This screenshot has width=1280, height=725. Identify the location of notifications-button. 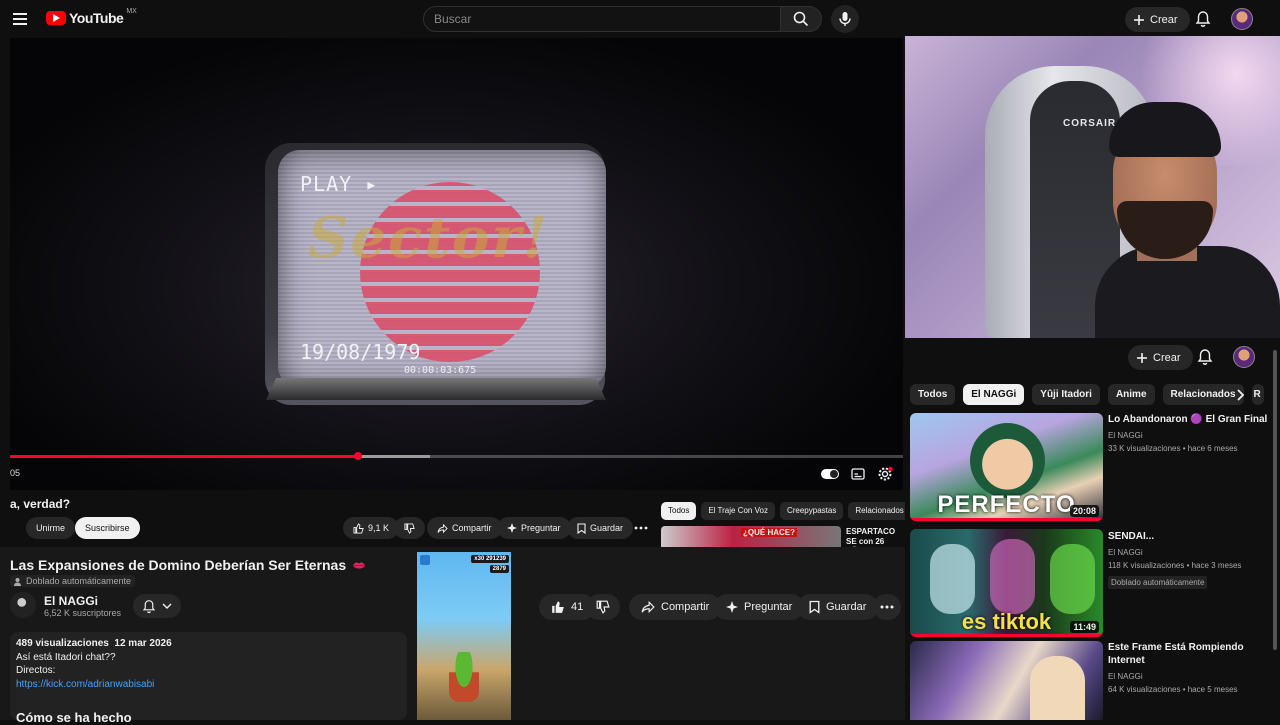
(1203, 19).